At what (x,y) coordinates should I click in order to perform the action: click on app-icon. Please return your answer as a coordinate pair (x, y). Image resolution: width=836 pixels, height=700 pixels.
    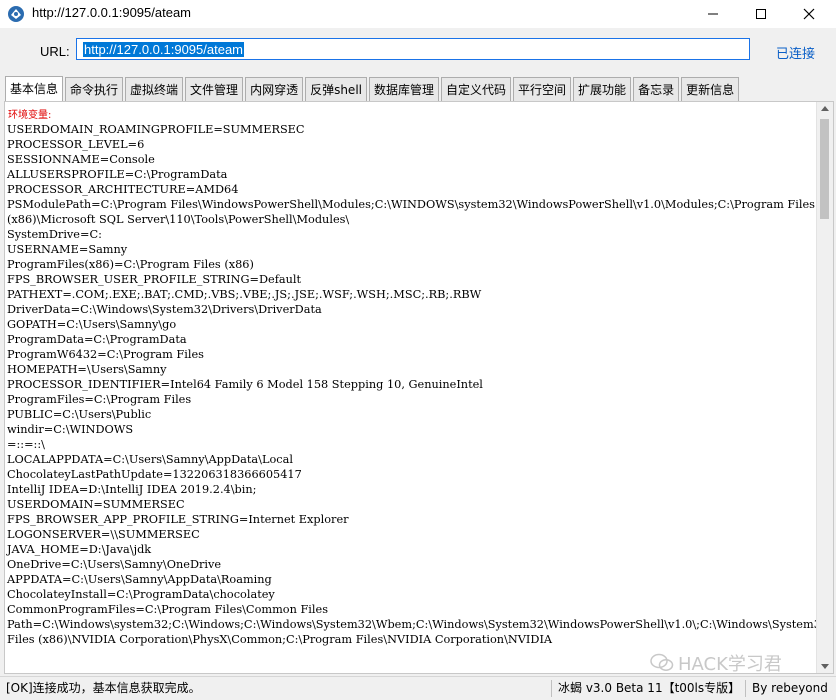
    Looking at the image, I should click on (16, 14).